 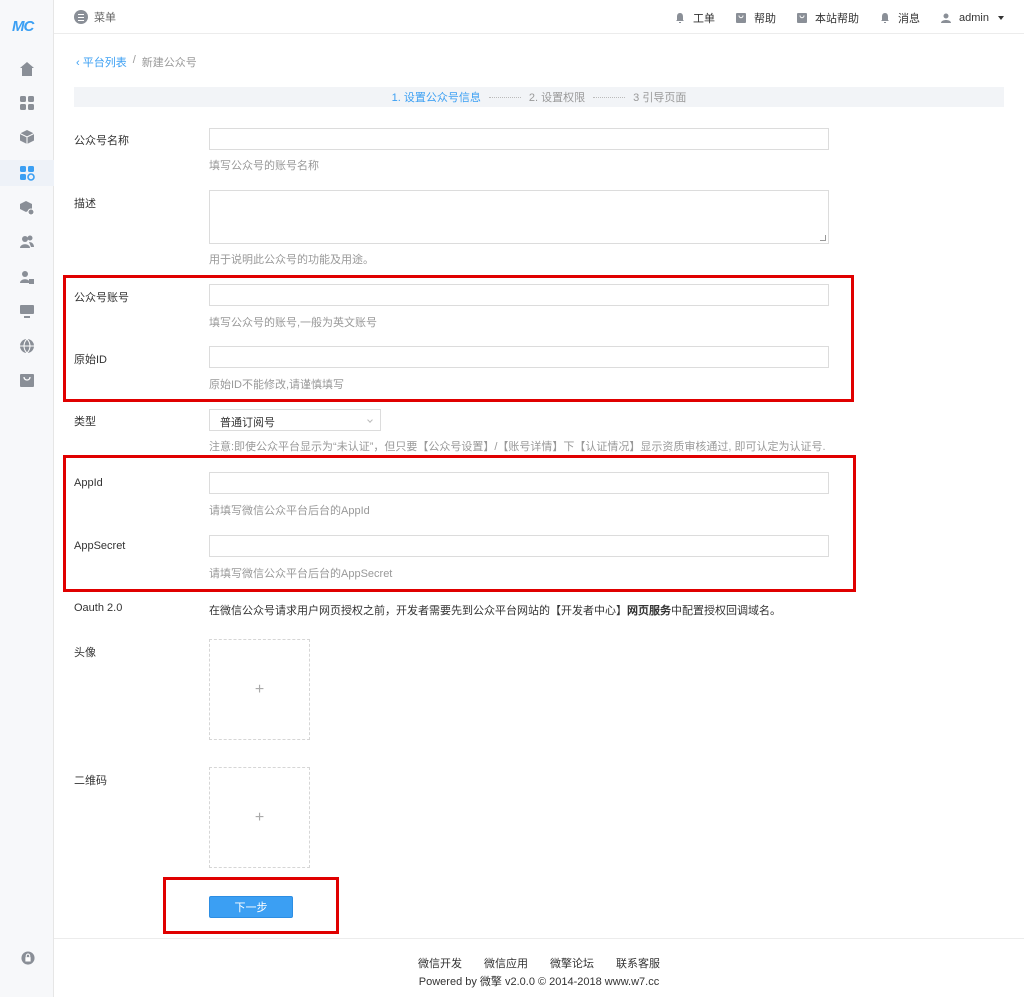 I want to click on description-help: 用于说明此公众号的功能及用途。, so click(x=291, y=260).